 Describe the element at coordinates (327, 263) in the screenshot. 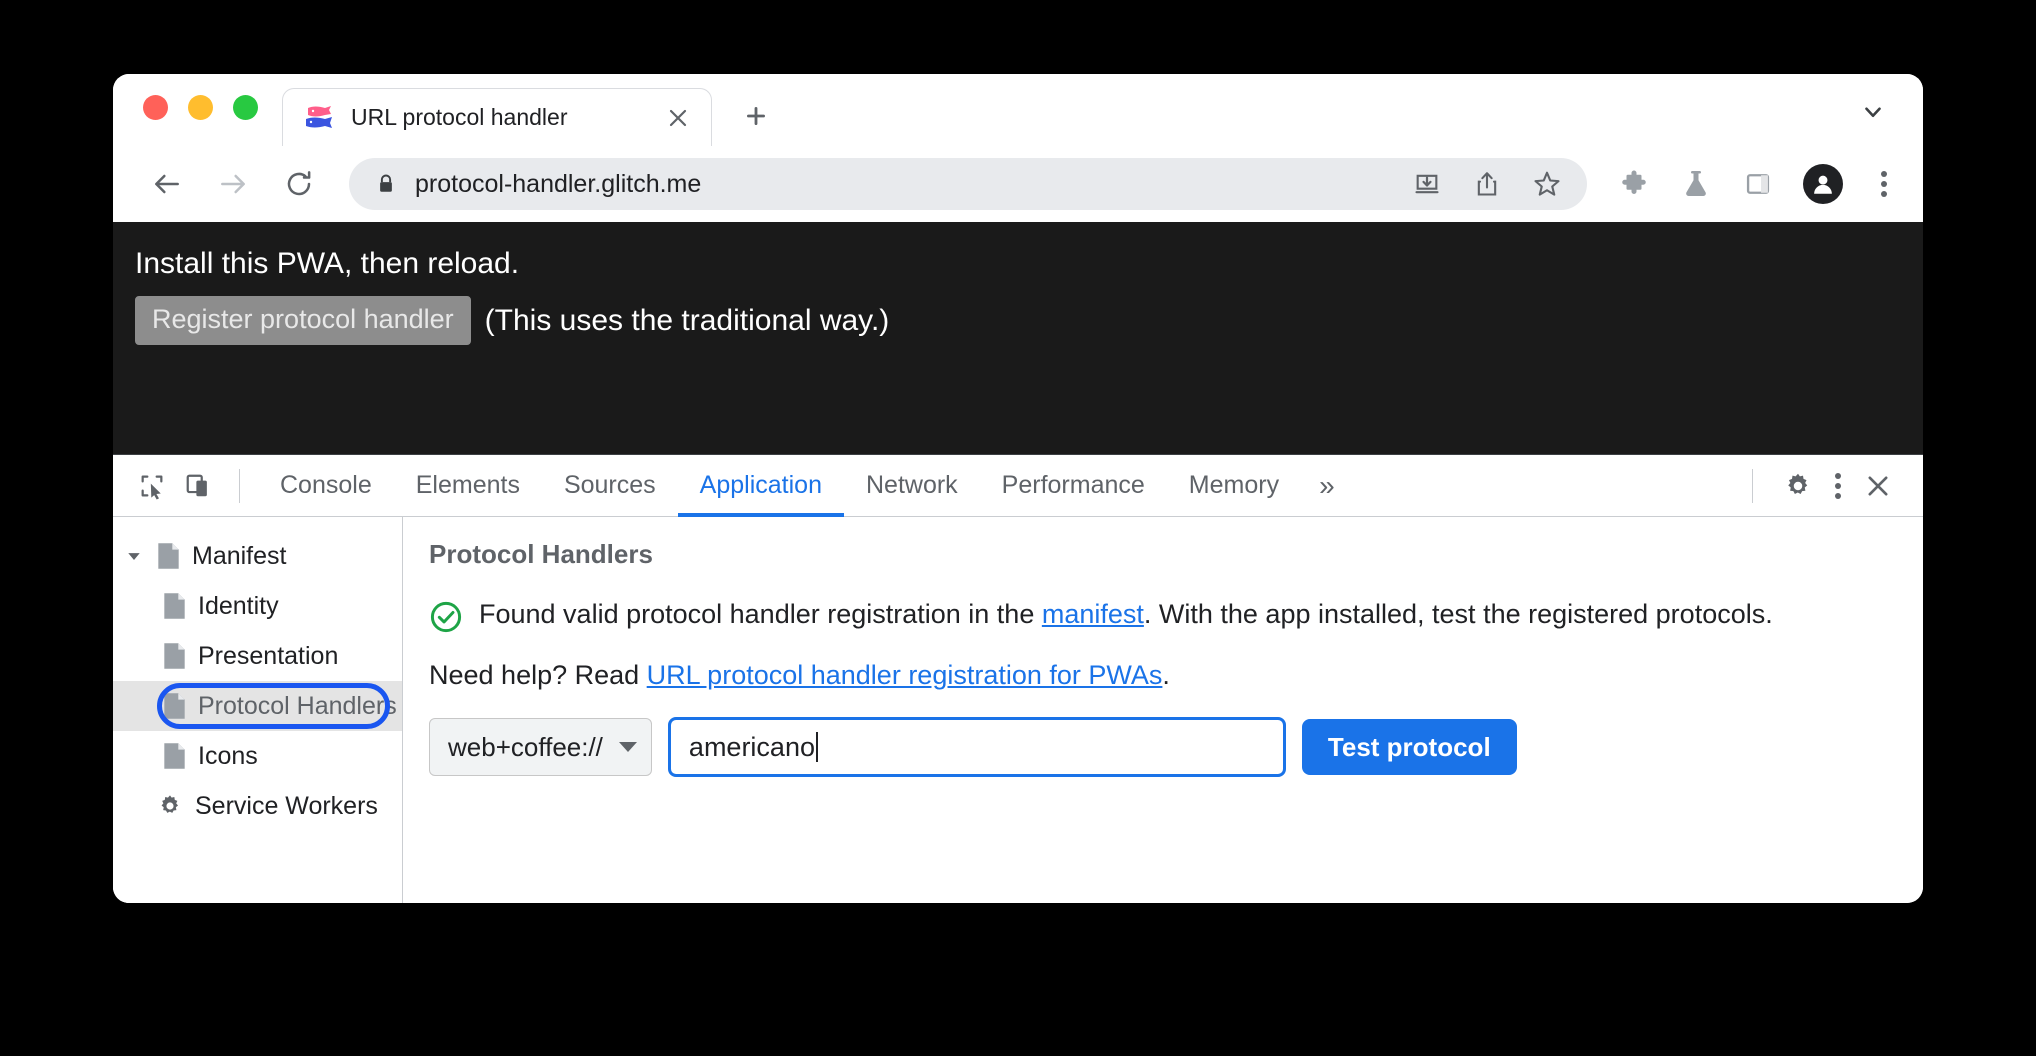

I see `page-heading: Install this PWA, then reload.` at that location.